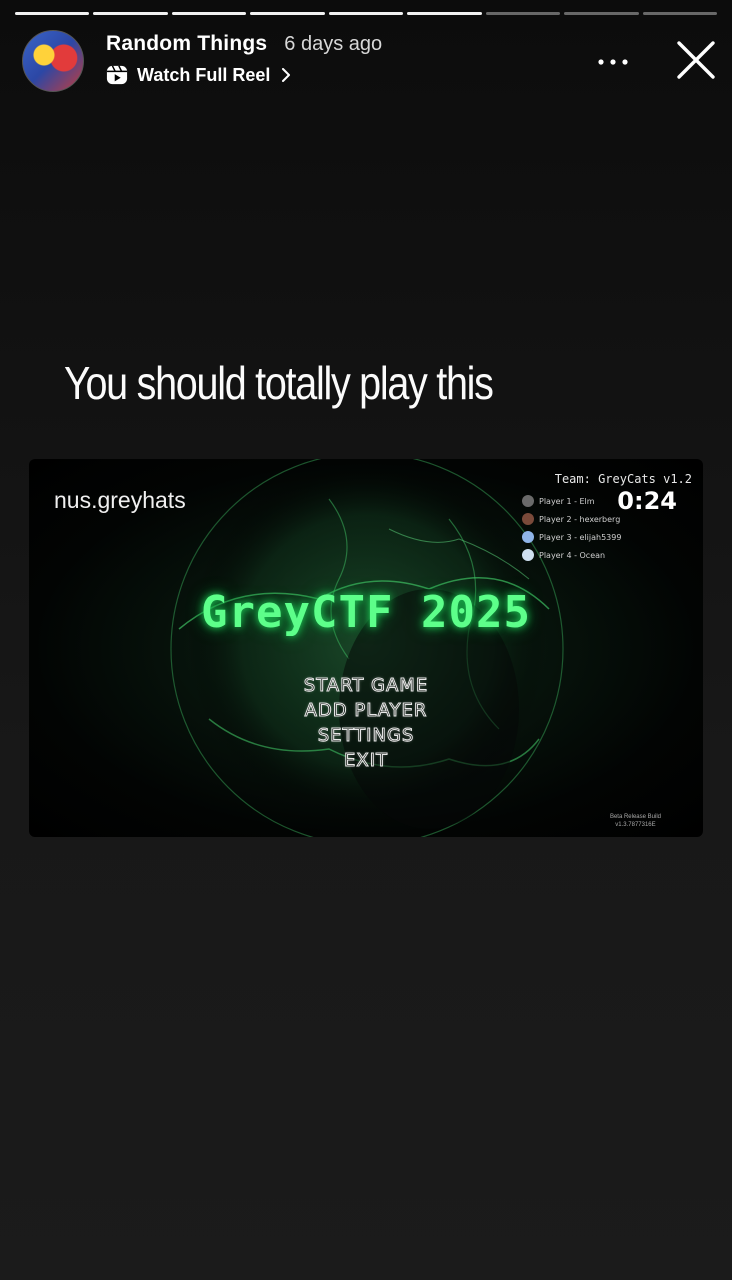 The image size is (732, 1280). I want to click on player-label: Player 3 - elijah5399, so click(580, 537).